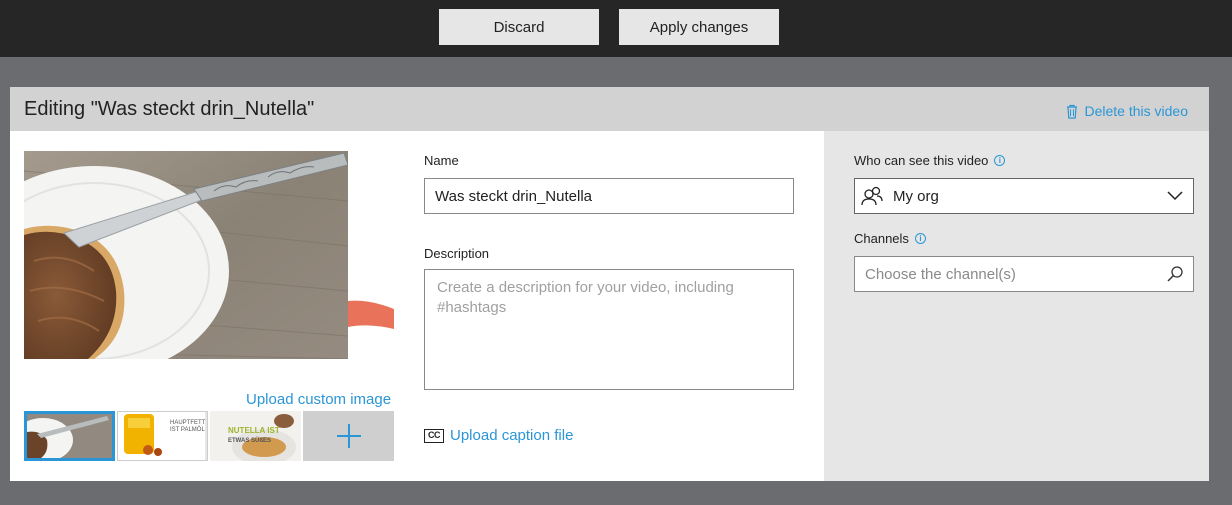 The height and width of the screenshot is (505, 1232). I want to click on trash-icon, so click(1072, 111).